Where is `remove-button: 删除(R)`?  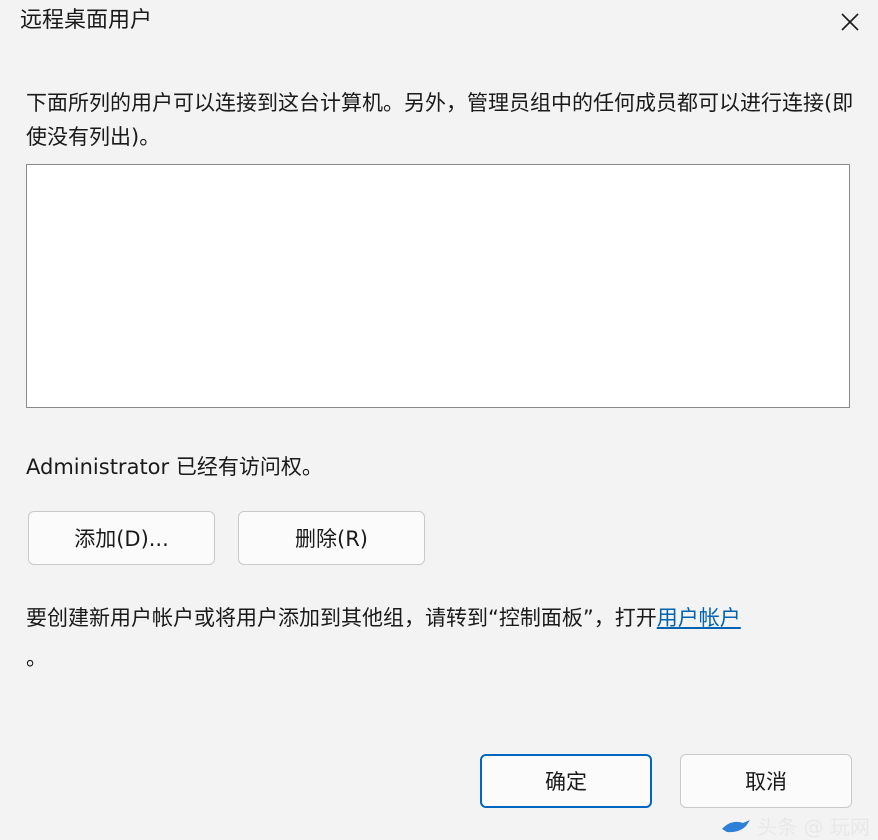
remove-button: 删除(R) is located at coordinates (331, 538).